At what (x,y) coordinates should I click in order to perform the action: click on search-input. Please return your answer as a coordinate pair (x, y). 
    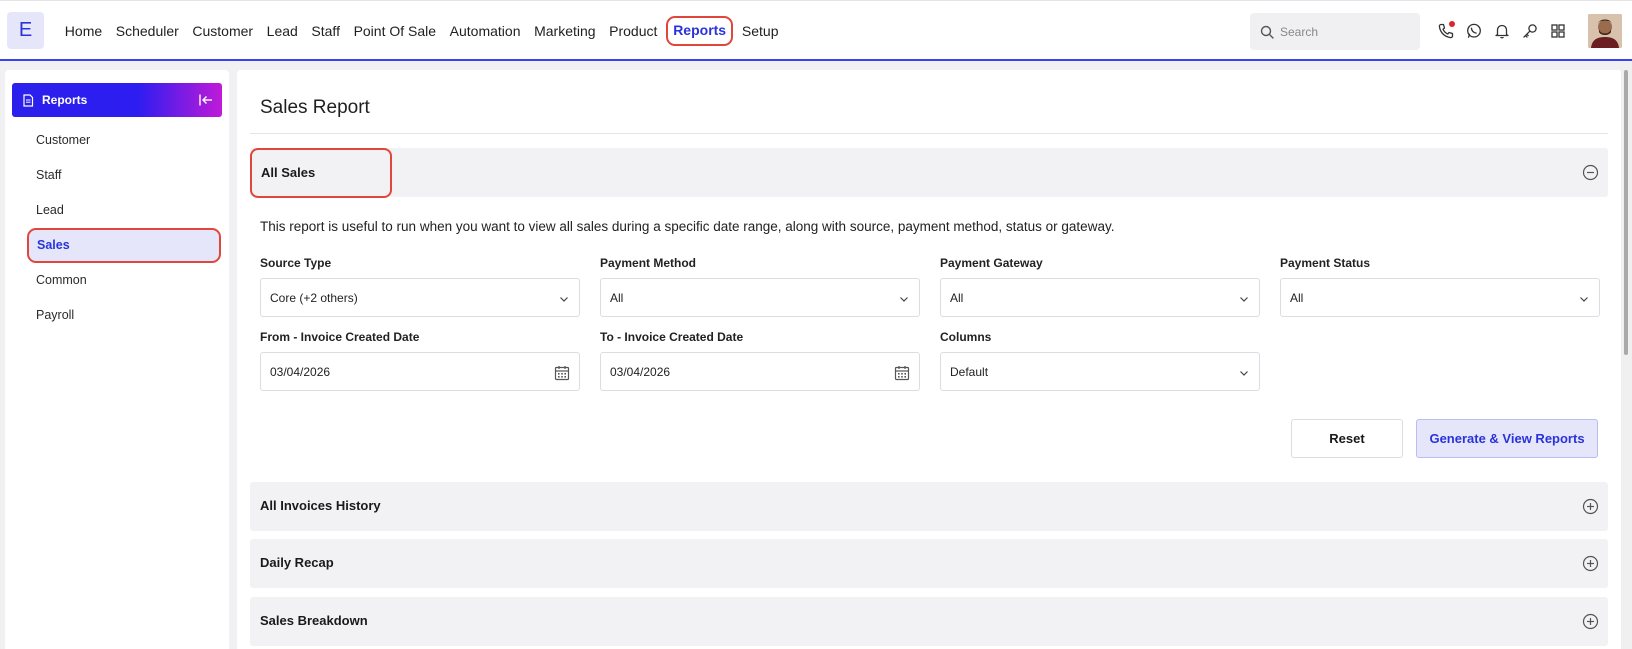
    Looking at the image, I should click on (1345, 31).